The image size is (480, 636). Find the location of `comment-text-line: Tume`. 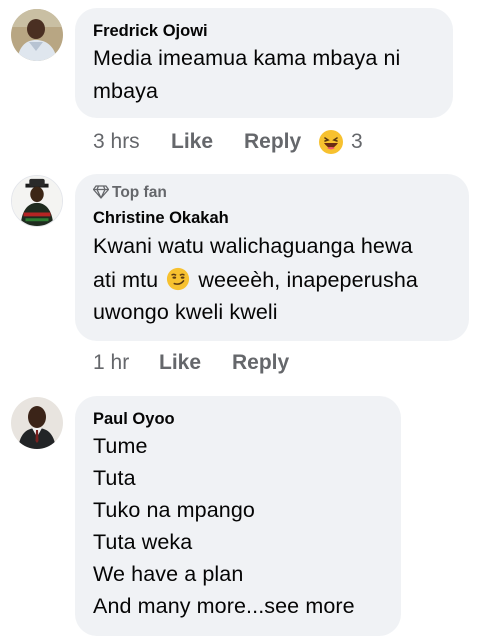

comment-text-line: Tume is located at coordinates (120, 446).